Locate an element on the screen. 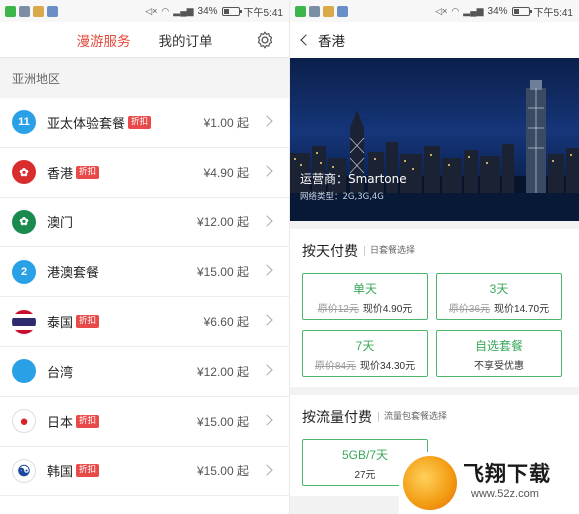 The width and height of the screenshot is (579, 514). region-name: 韩国 is located at coordinates (60, 473).